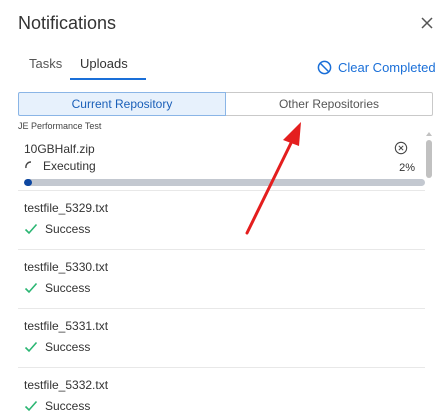 This screenshot has height=415, width=437. I want to click on status: Executing, so click(60, 166).